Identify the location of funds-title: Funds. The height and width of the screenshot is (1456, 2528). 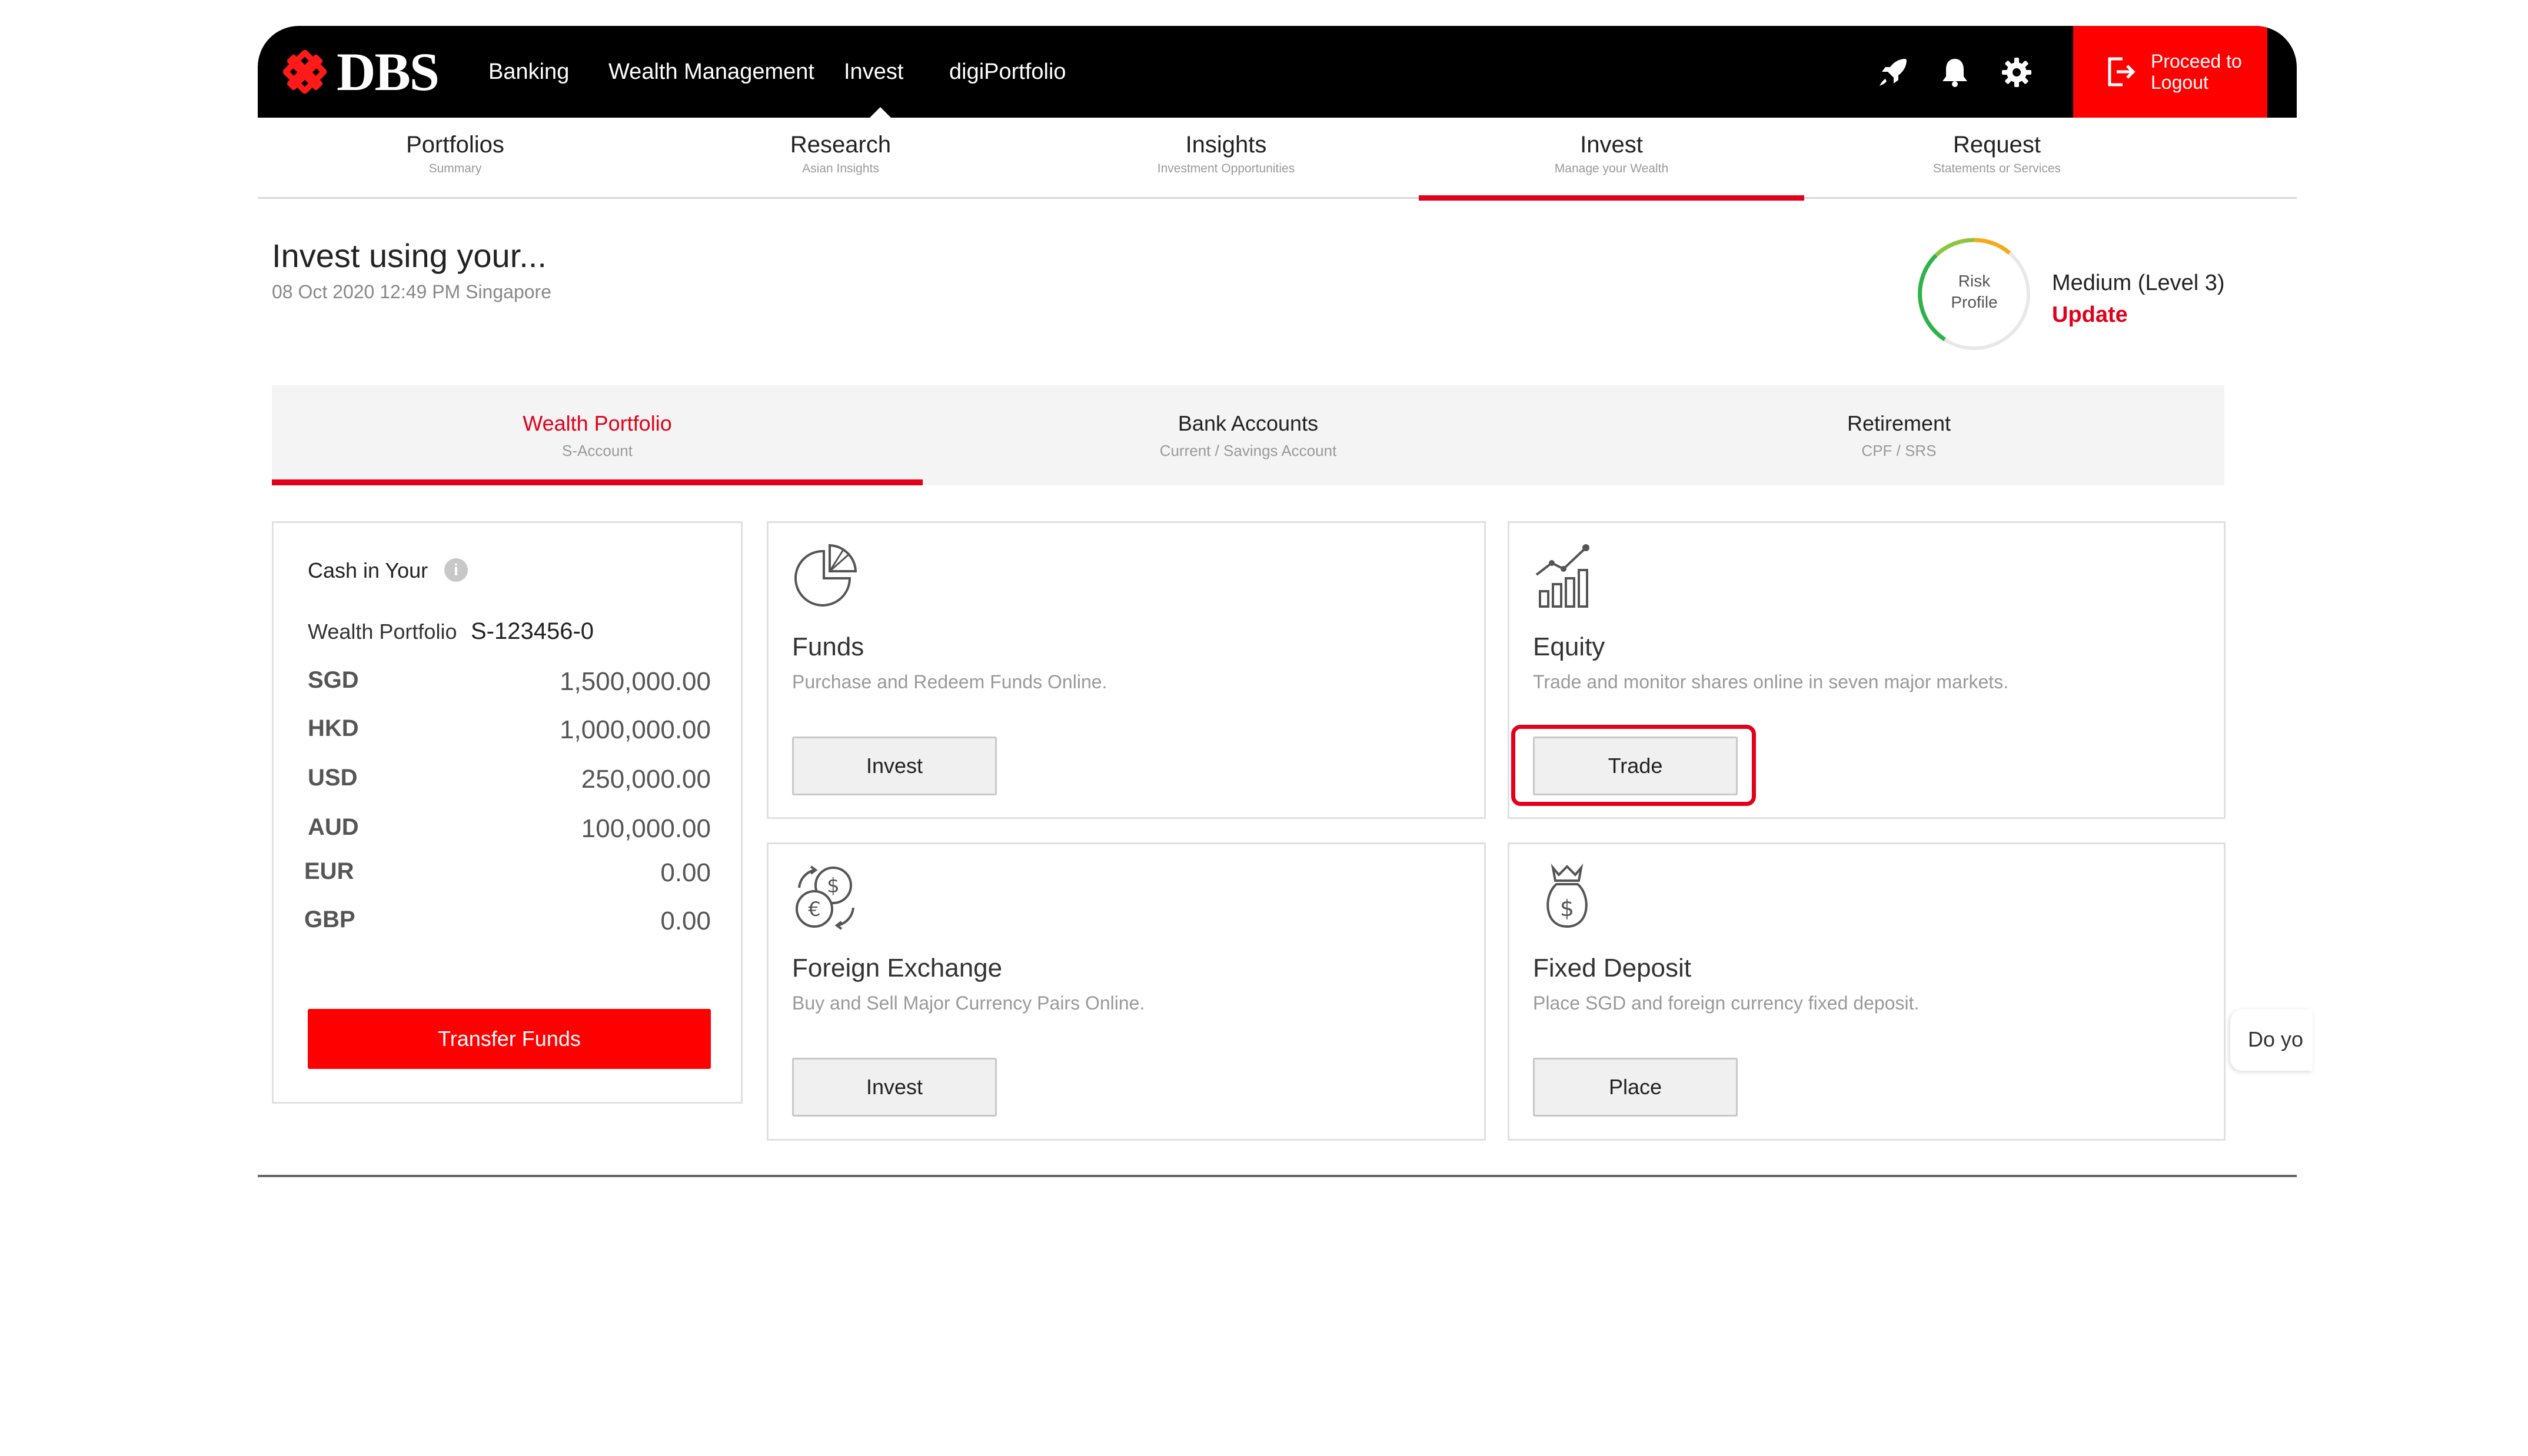
(828, 646).